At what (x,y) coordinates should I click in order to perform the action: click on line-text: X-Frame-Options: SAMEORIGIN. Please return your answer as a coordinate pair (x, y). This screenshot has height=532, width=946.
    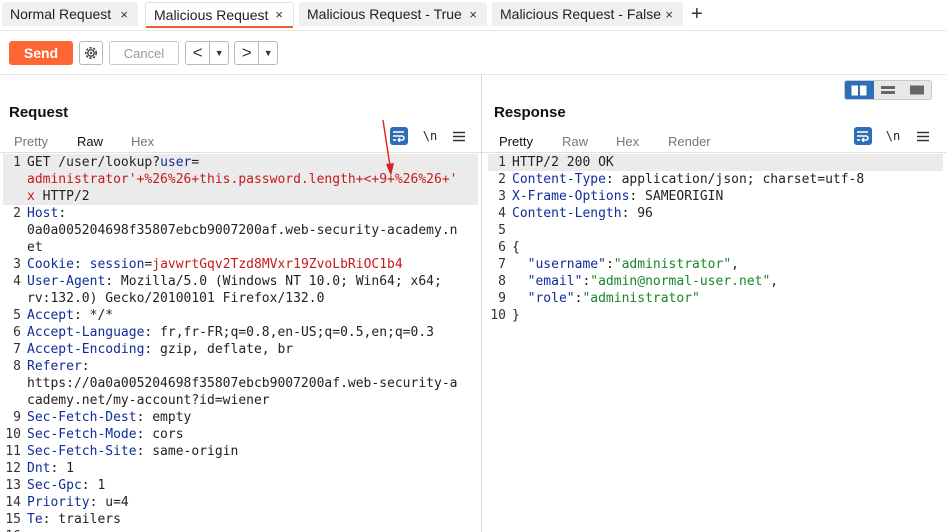
    Looking at the image, I should click on (617, 196).